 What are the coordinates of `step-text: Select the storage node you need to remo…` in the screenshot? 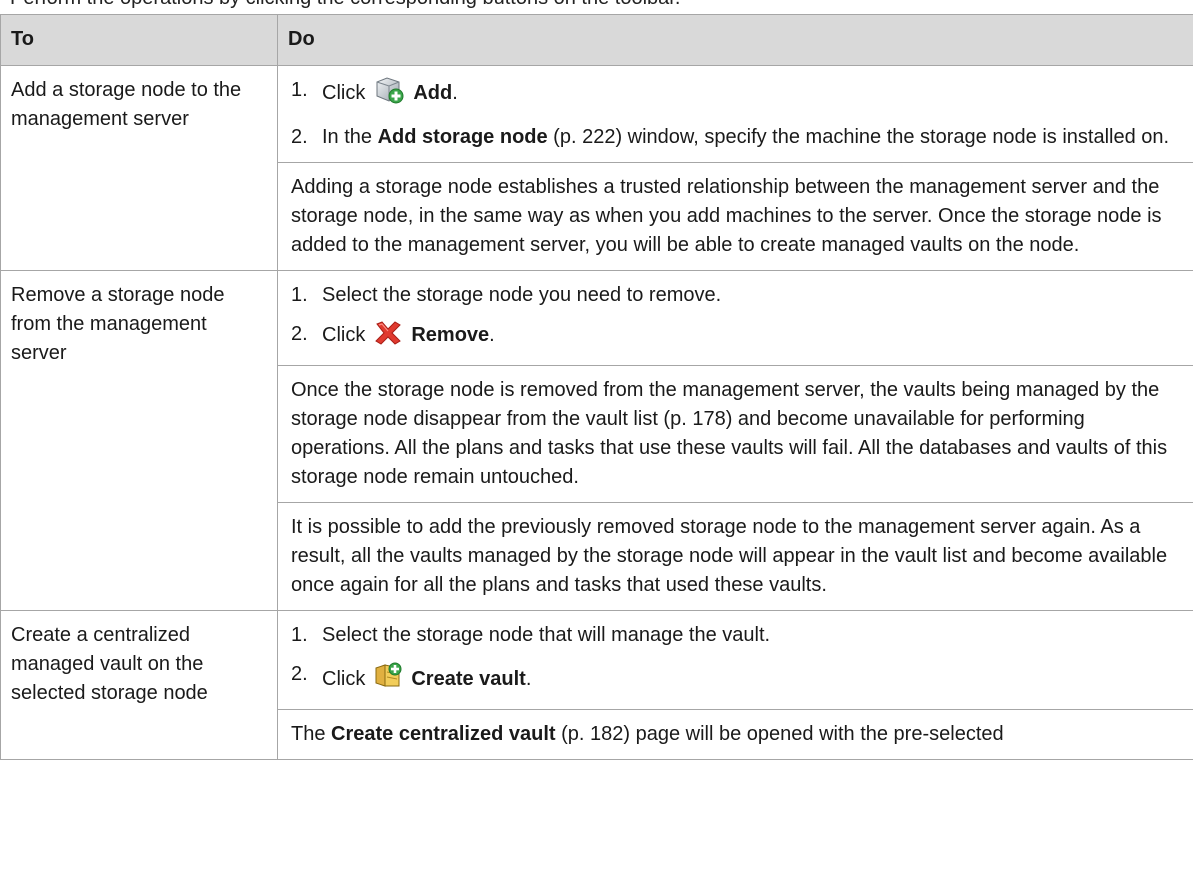 It's located at (522, 295).